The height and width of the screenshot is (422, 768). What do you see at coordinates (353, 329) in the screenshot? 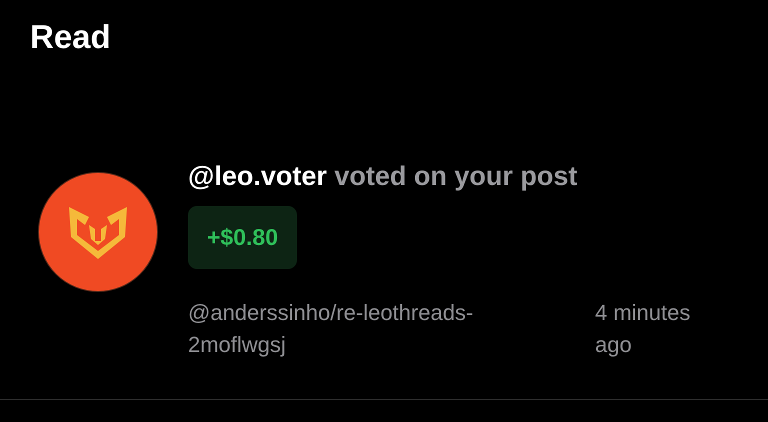
I see `post-link: @anderssinho/re-leothreads-2moflwgsj` at bounding box center [353, 329].